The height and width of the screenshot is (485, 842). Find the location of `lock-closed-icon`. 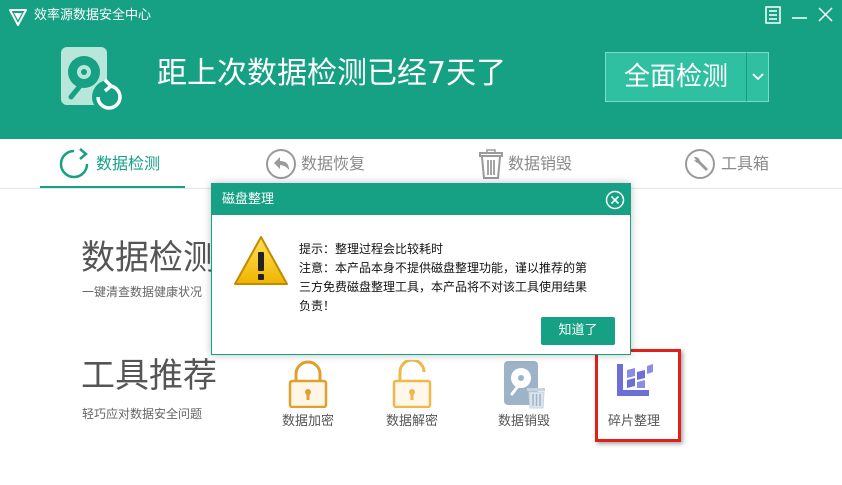

lock-closed-icon is located at coordinates (308, 384).